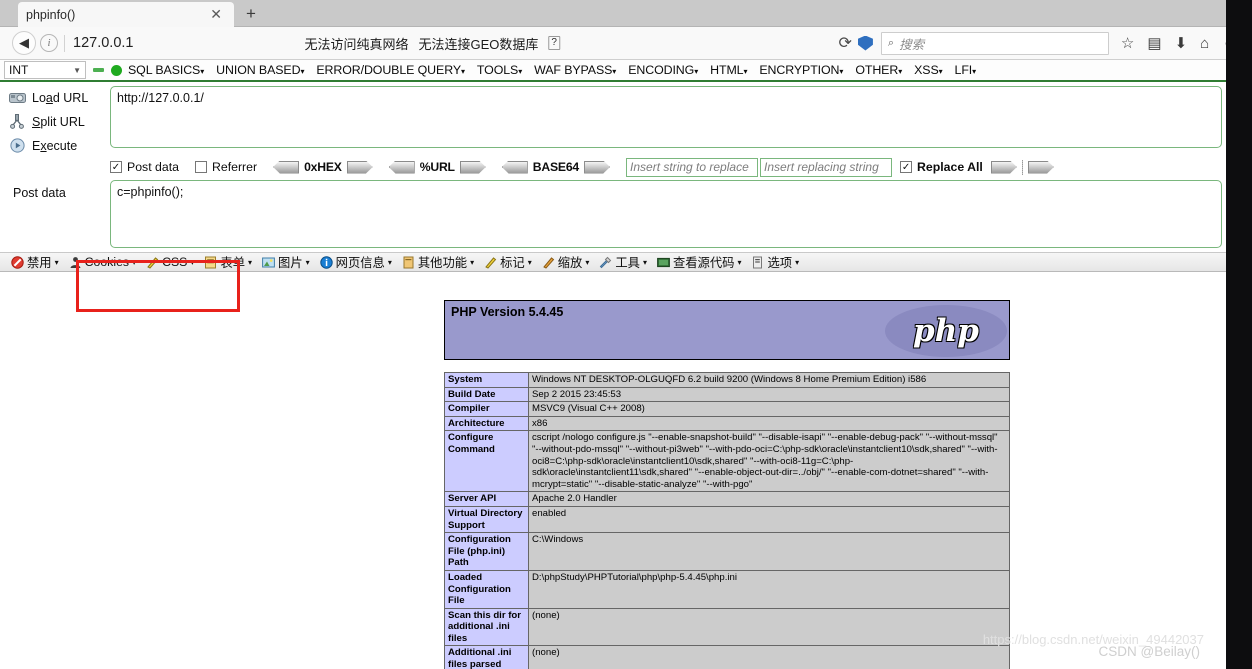 This screenshot has height=669, width=1252. I want to click on menu-other: OTHER▾, so click(878, 70).